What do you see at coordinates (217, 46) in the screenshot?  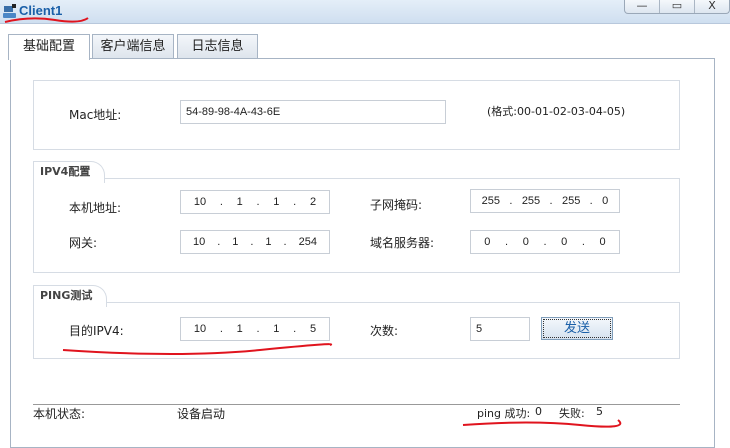 I see `tab-log-info: 日志信息` at bounding box center [217, 46].